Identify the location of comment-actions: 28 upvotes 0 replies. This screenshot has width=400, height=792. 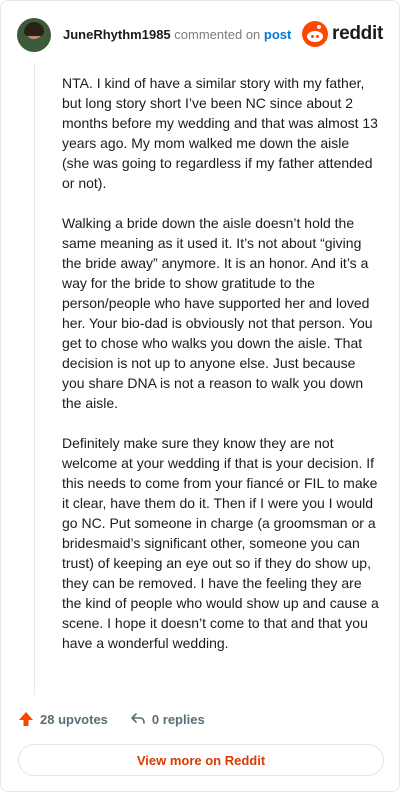
(122, 719).